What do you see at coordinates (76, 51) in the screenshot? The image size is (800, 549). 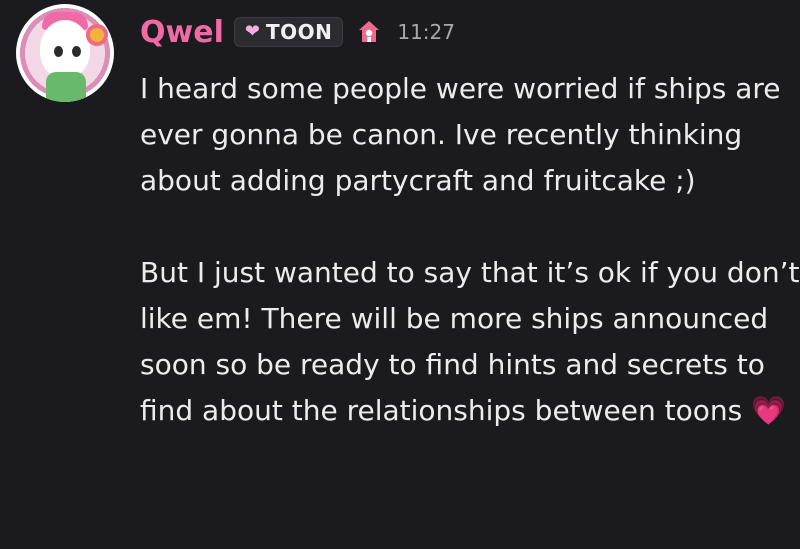 I see `avatar-right-eye` at bounding box center [76, 51].